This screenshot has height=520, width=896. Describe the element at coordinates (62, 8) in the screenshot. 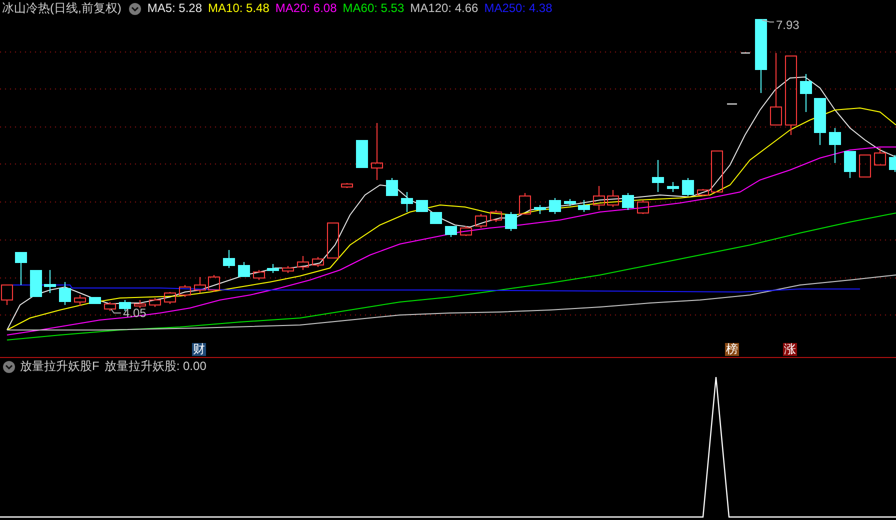

I see `chart-title: 冰山冷热(日线,前复权)` at that location.